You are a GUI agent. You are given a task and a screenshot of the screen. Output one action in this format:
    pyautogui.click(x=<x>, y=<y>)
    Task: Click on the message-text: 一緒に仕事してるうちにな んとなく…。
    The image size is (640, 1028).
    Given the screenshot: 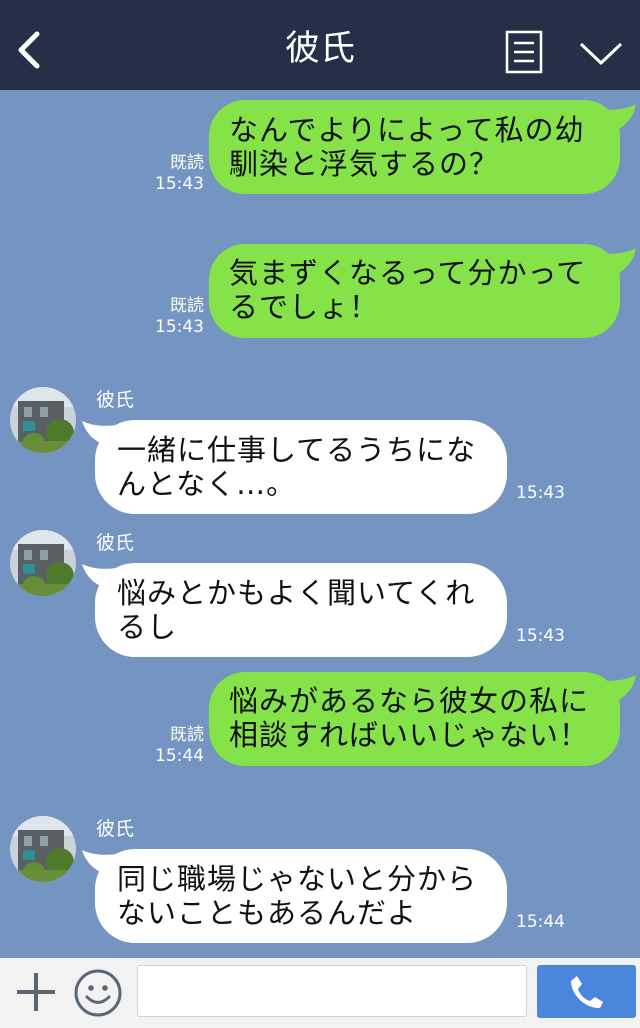 What is the action you would take?
    pyautogui.click(x=297, y=467)
    